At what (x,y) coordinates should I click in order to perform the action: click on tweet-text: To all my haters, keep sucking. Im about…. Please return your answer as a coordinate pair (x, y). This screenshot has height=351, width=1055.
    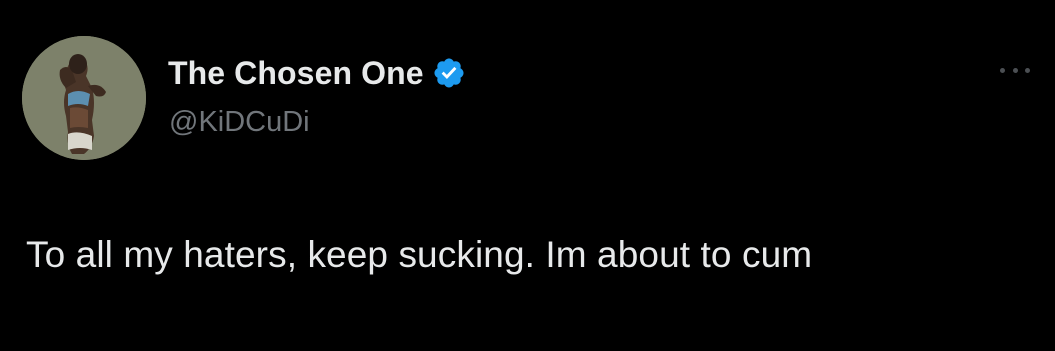
    Looking at the image, I should click on (419, 254).